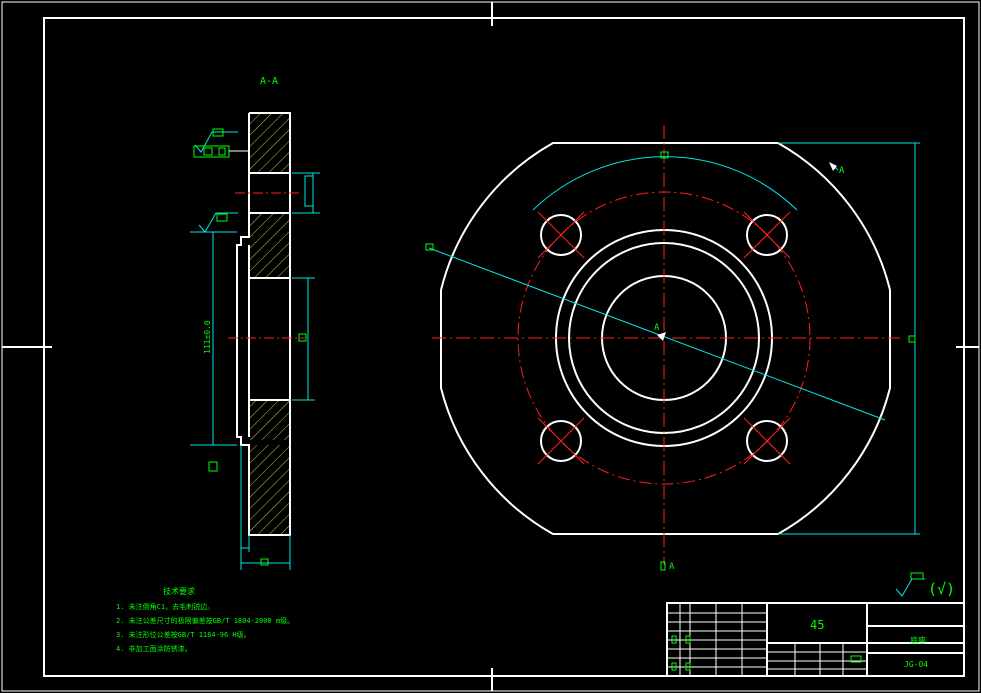 The width and height of the screenshot is (981, 693). What do you see at coordinates (815, 639) in the screenshot?
I see `title-block: 45 底座 JG-04` at bounding box center [815, 639].